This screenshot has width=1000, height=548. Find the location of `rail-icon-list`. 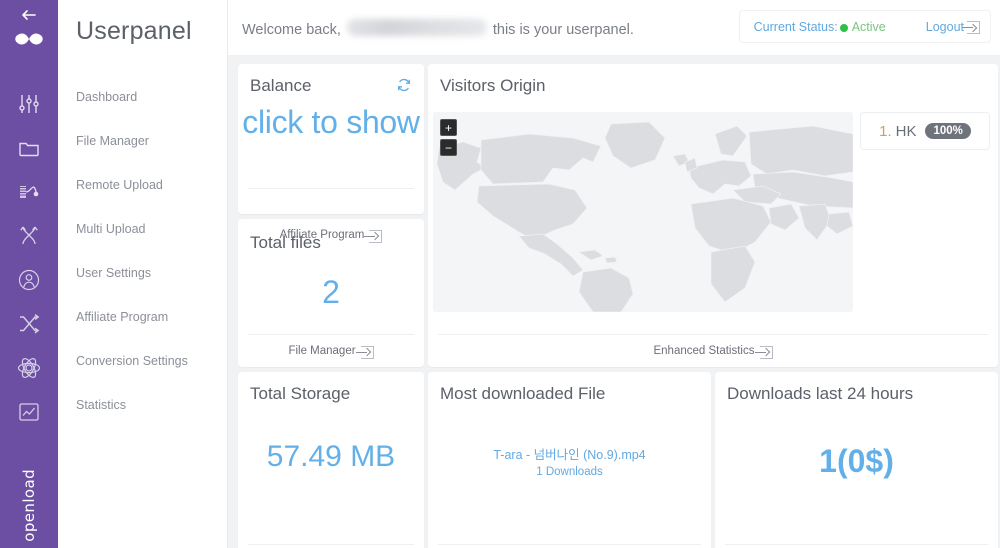

rail-icon-list is located at coordinates (29, 258).